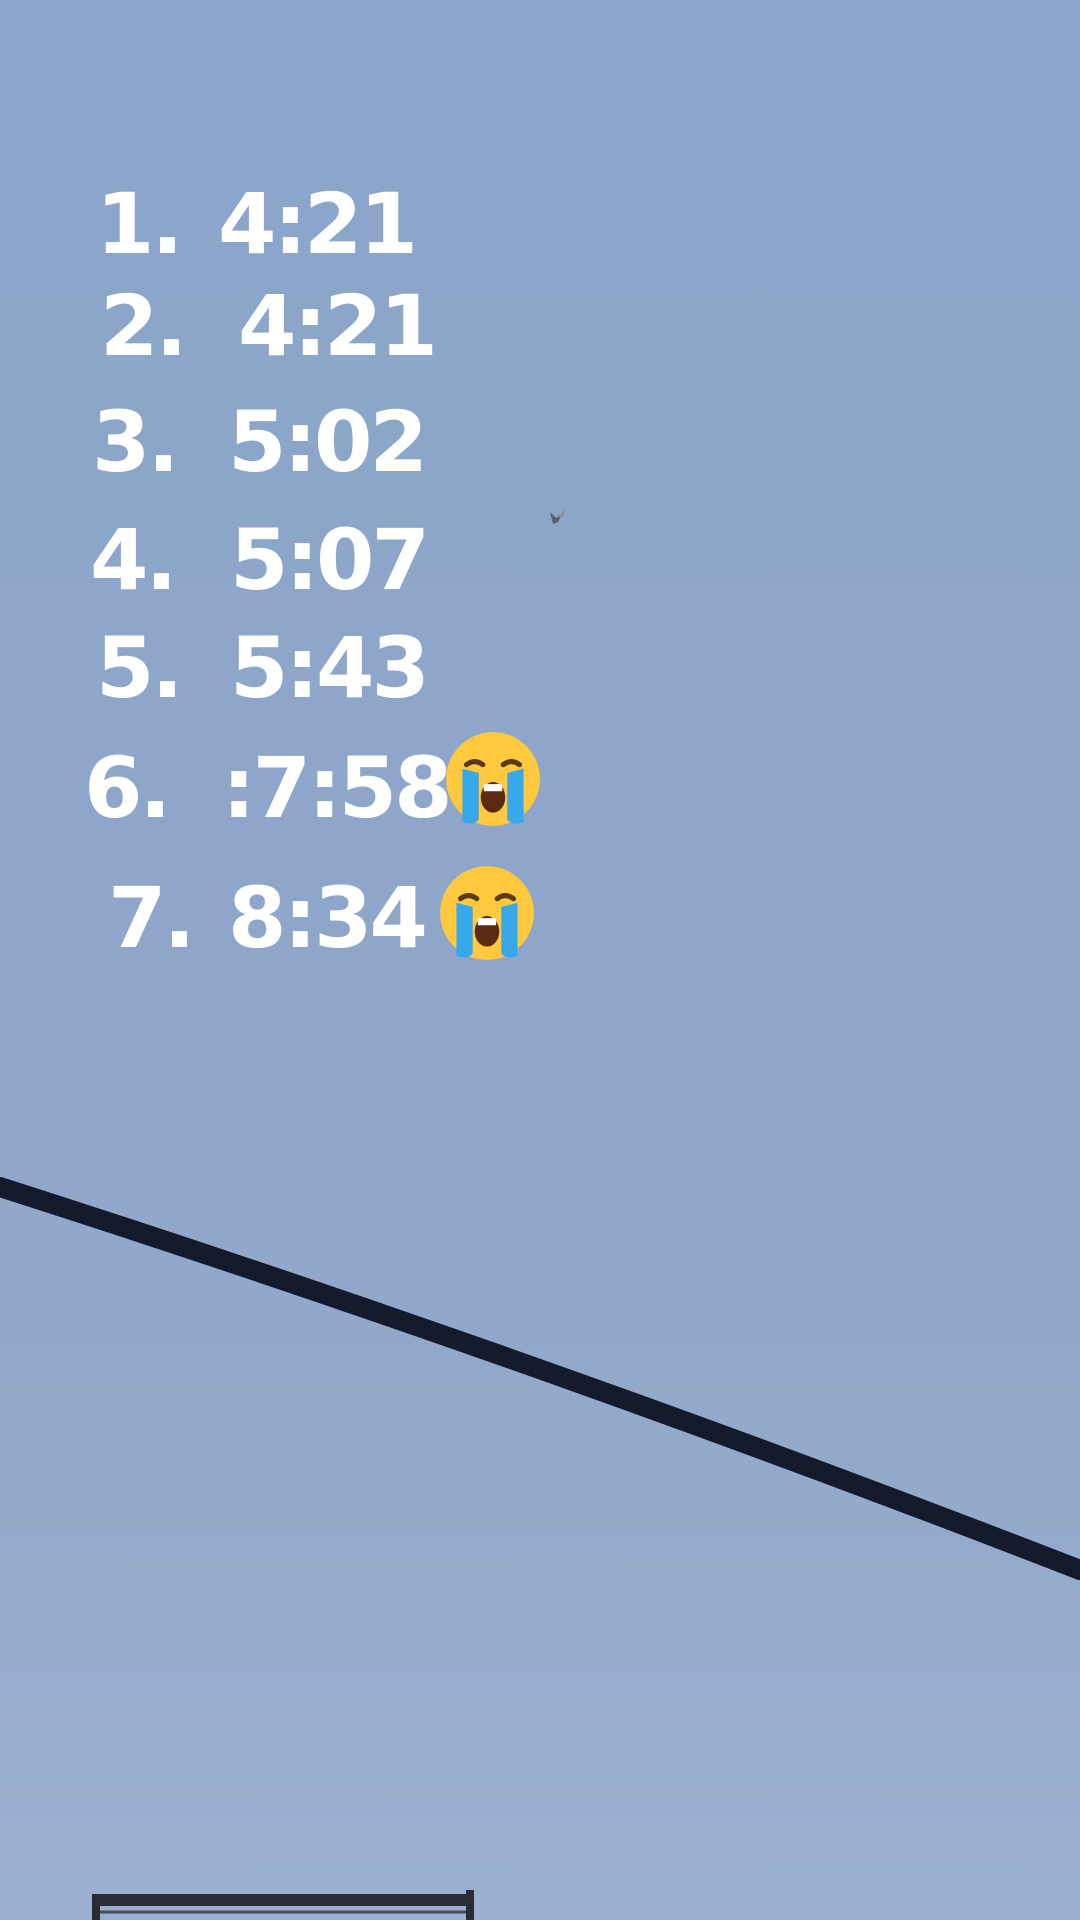 The image size is (1080, 1920). I want to click on list-item: 4. 5:07, so click(540, 563).